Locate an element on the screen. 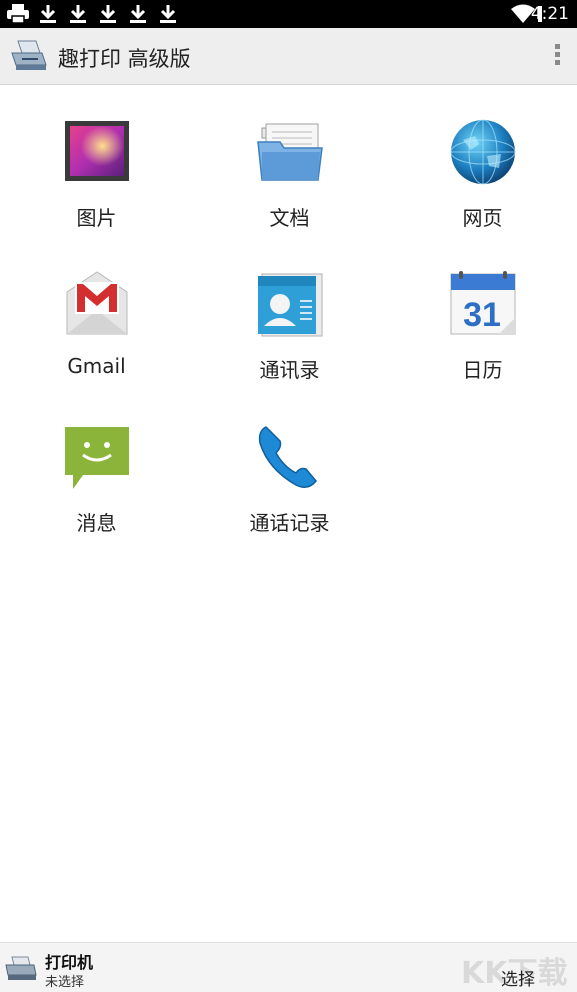 The width and height of the screenshot is (577, 992). printer-app-logo-icon is located at coordinates (29, 56).